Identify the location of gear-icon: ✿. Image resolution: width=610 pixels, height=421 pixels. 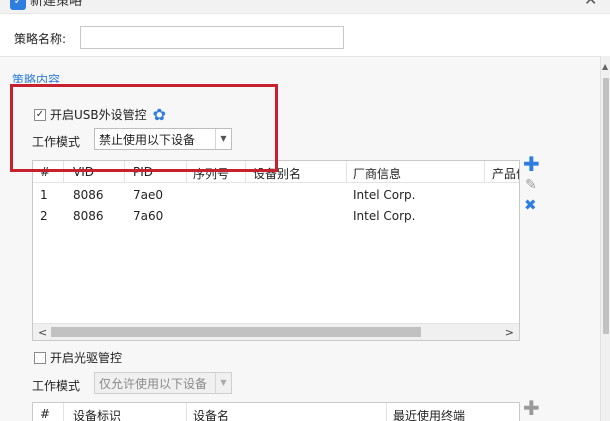
(159, 114).